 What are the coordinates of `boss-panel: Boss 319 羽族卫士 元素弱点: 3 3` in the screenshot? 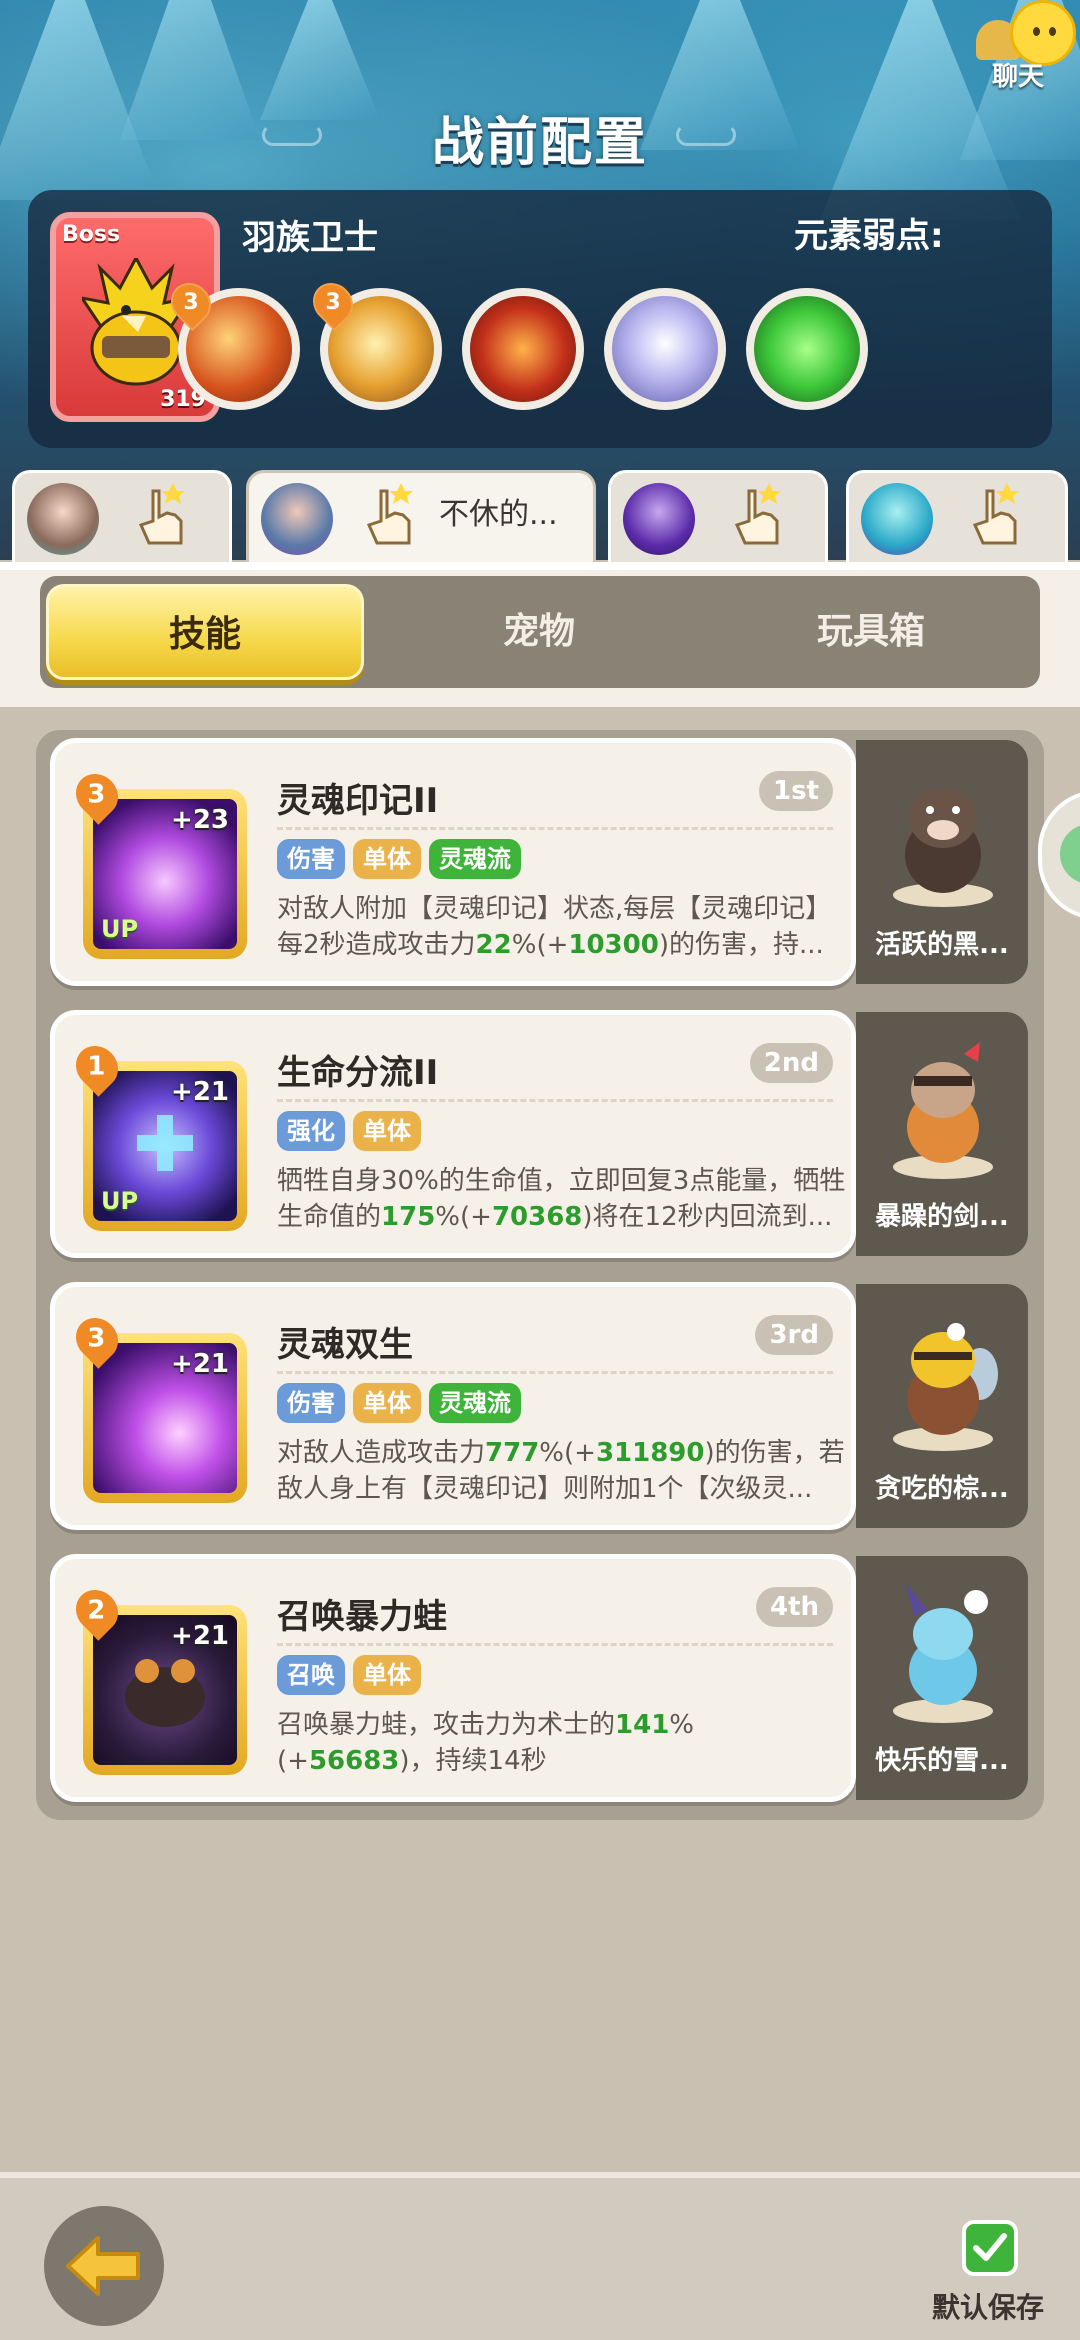 It's located at (540, 319).